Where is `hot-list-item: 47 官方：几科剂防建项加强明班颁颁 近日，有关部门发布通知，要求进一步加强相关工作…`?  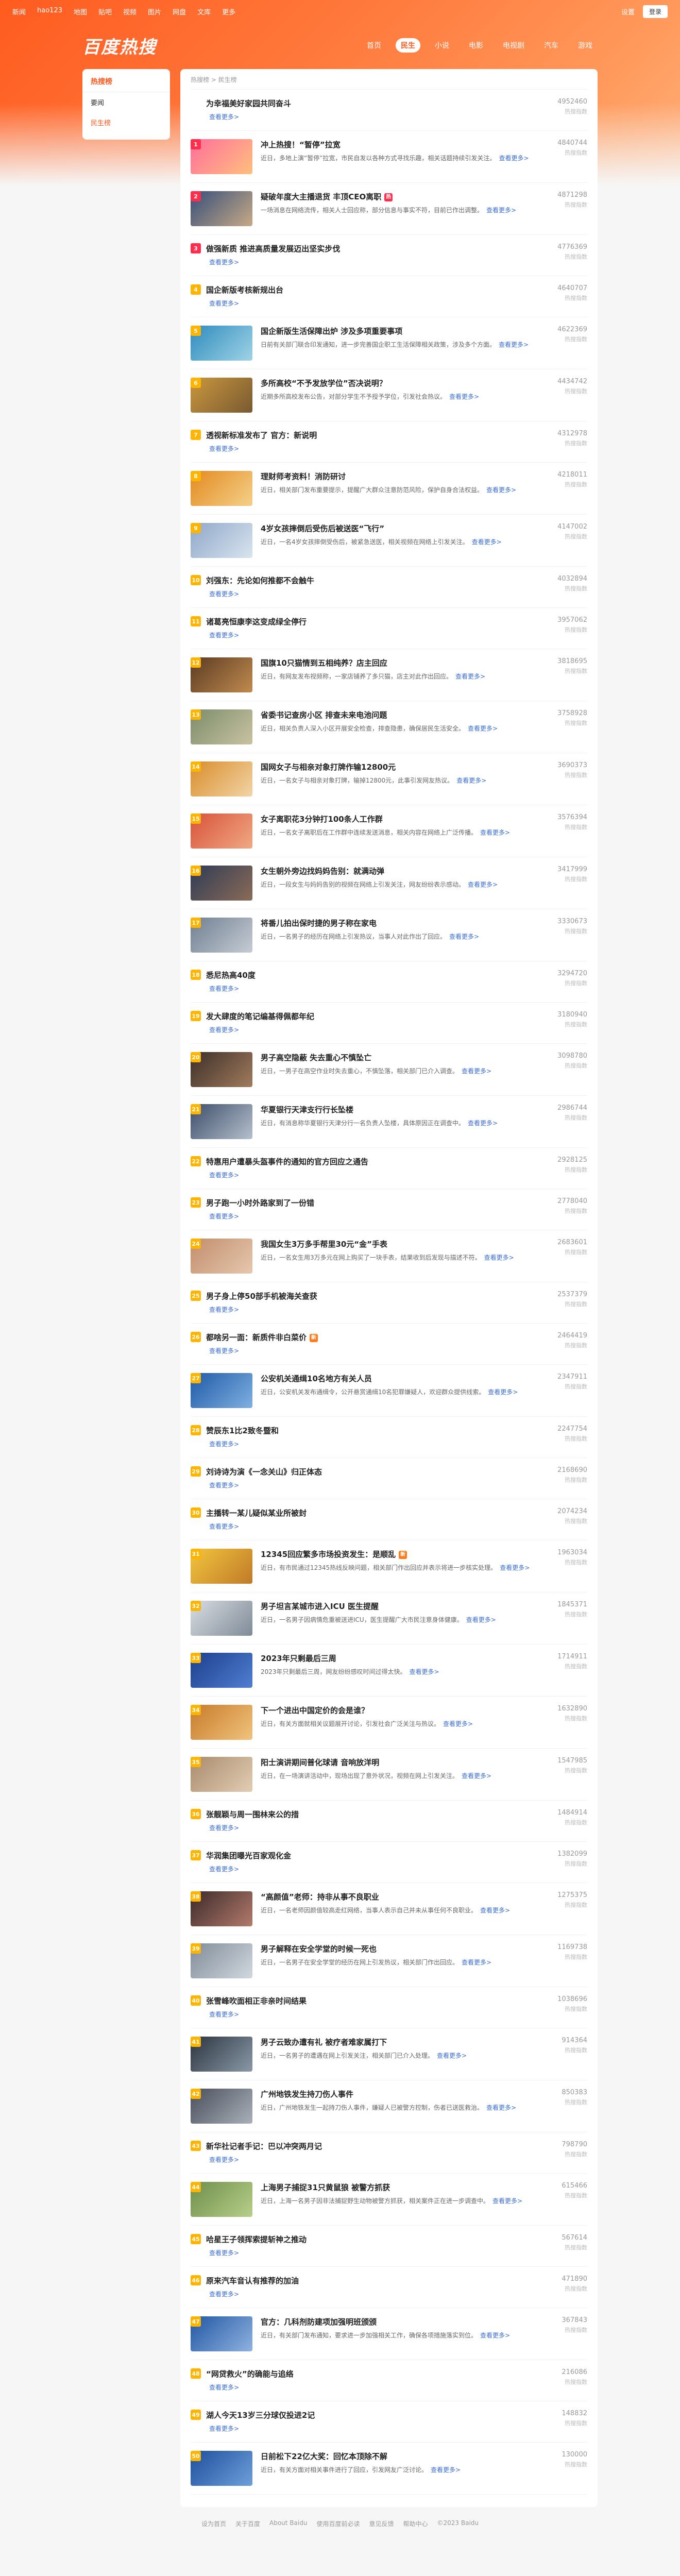 hot-list-item: 47 官方：几科剂防建项加强明班颁颁 近日，有关部门发布通知，要求进一步加强相关工作… is located at coordinates (389, 2334).